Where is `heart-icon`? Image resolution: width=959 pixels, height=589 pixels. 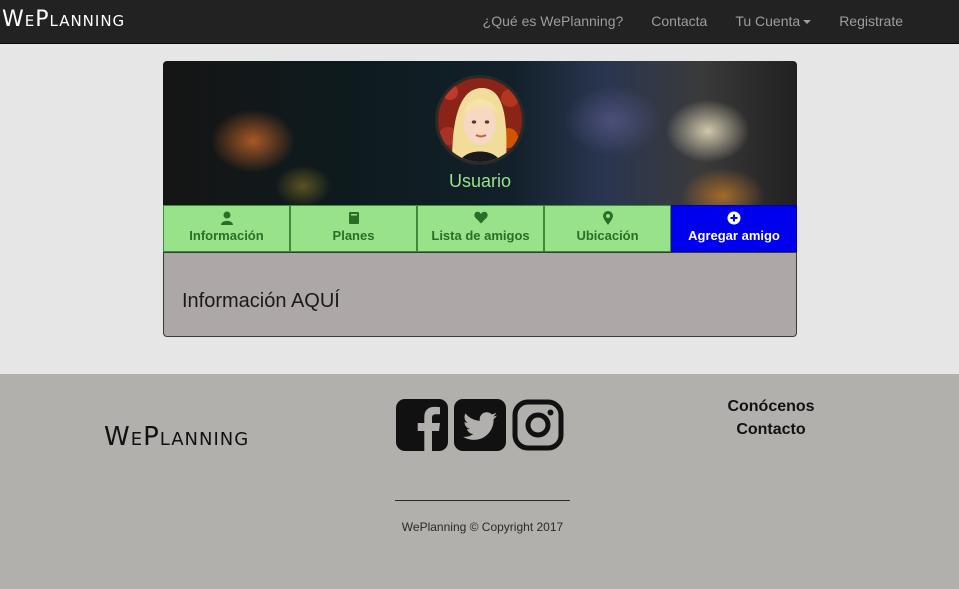 heart-icon is located at coordinates (480, 218).